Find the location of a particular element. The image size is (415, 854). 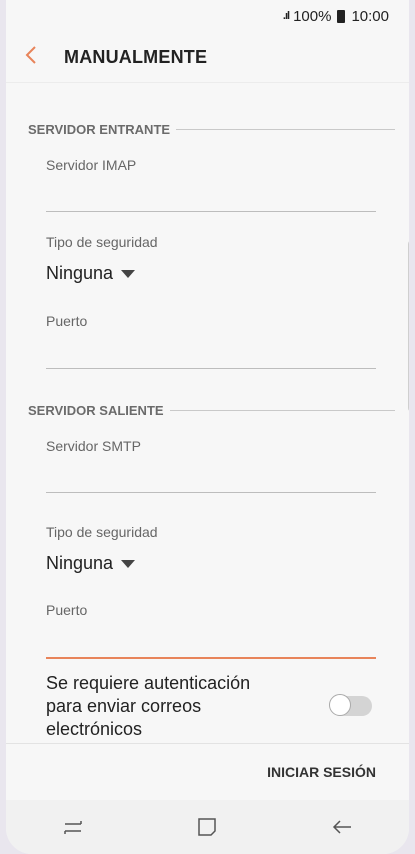

recent-apps-button is located at coordinates (73, 827).